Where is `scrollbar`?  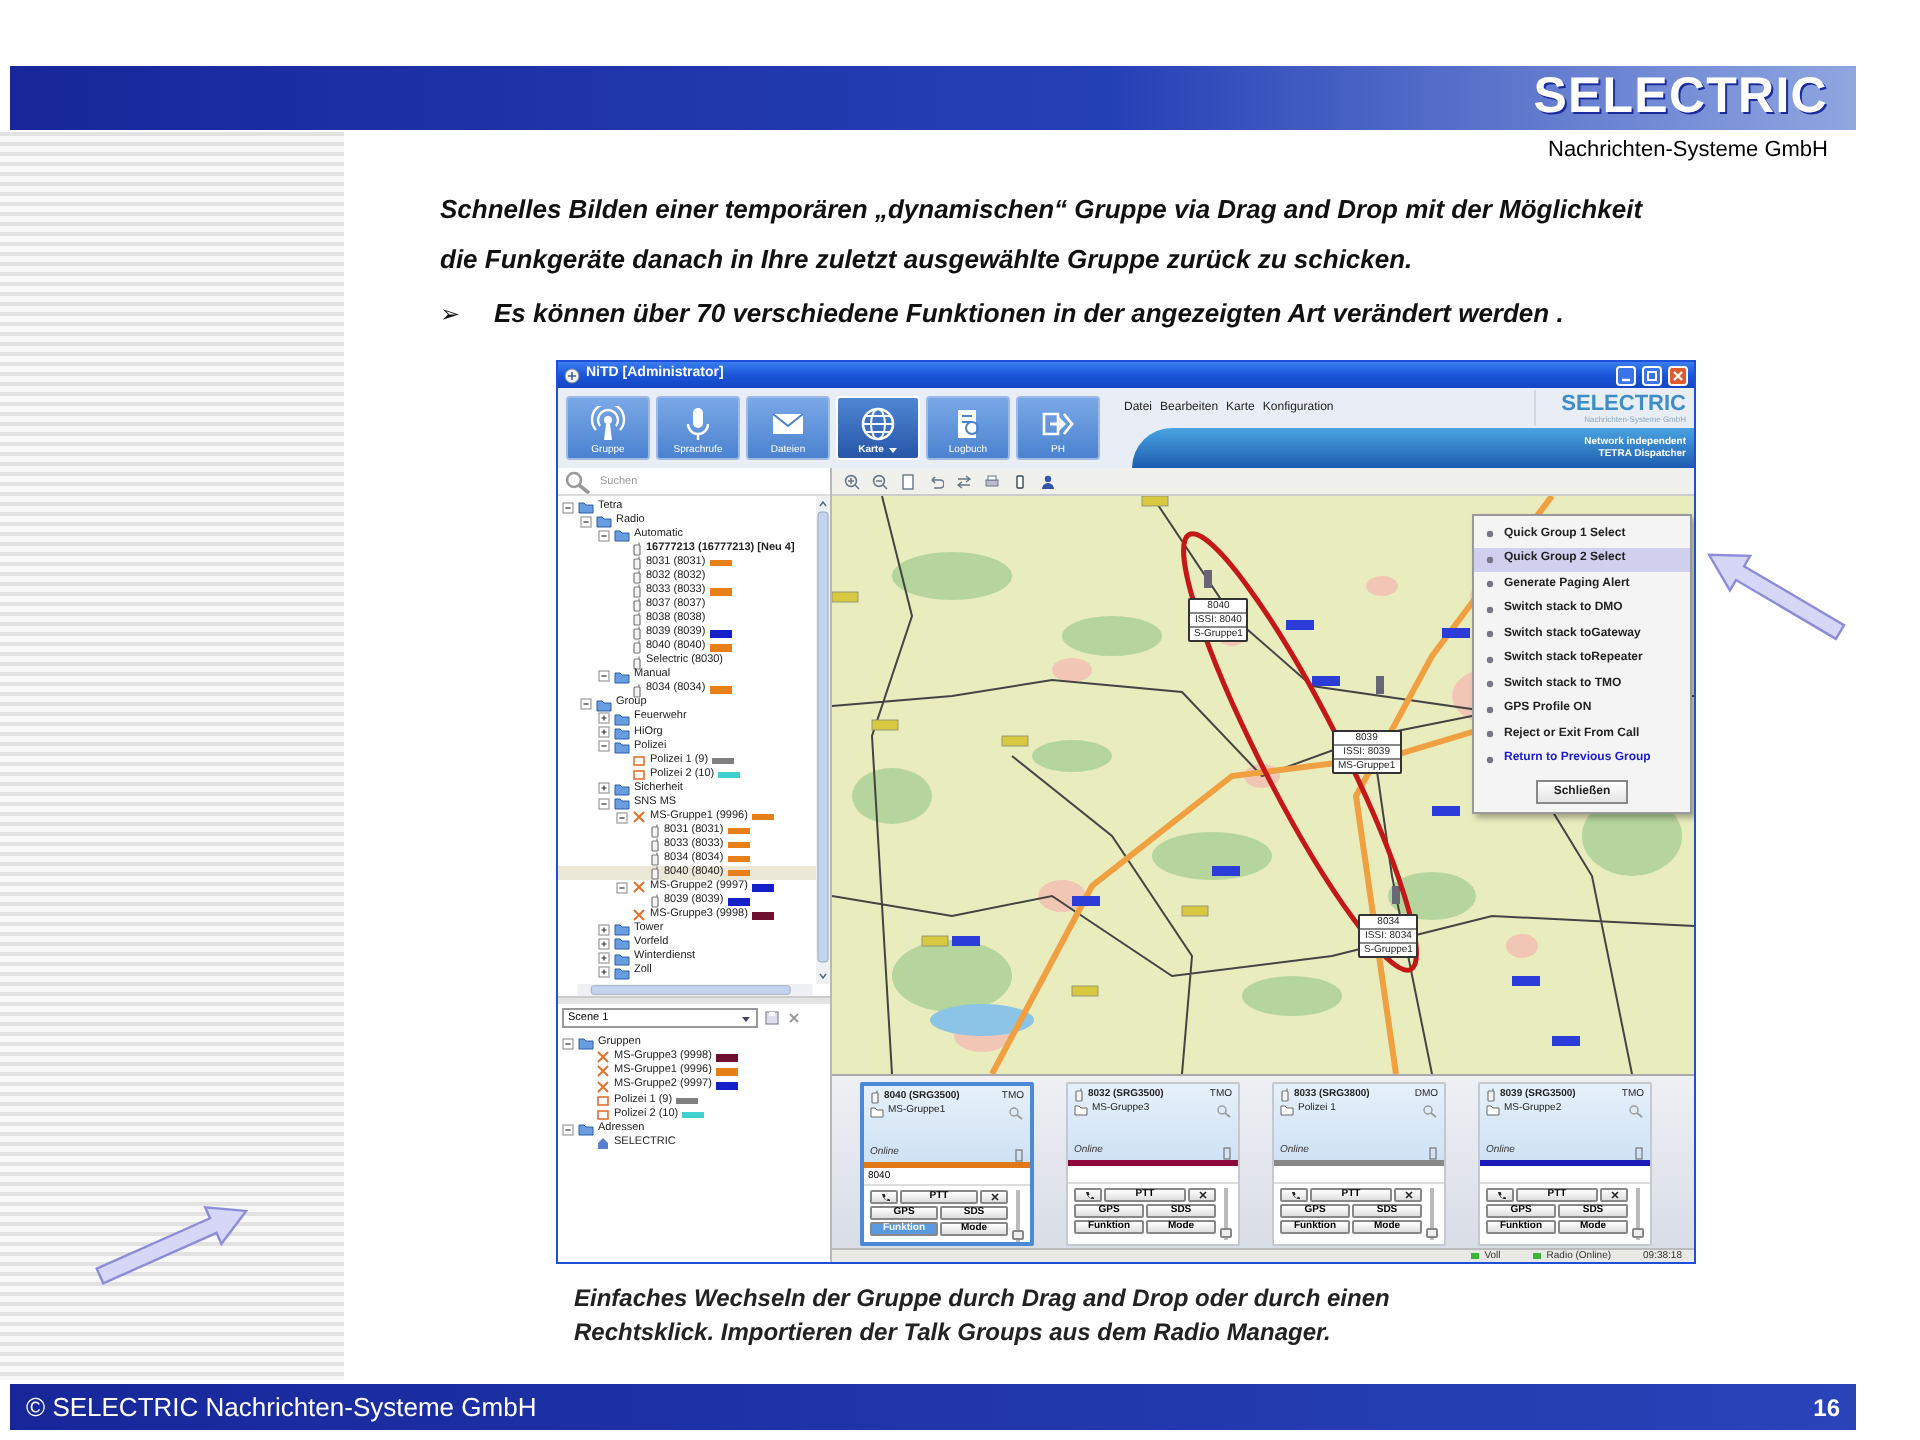 scrollbar is located at coordinates (823, 740).